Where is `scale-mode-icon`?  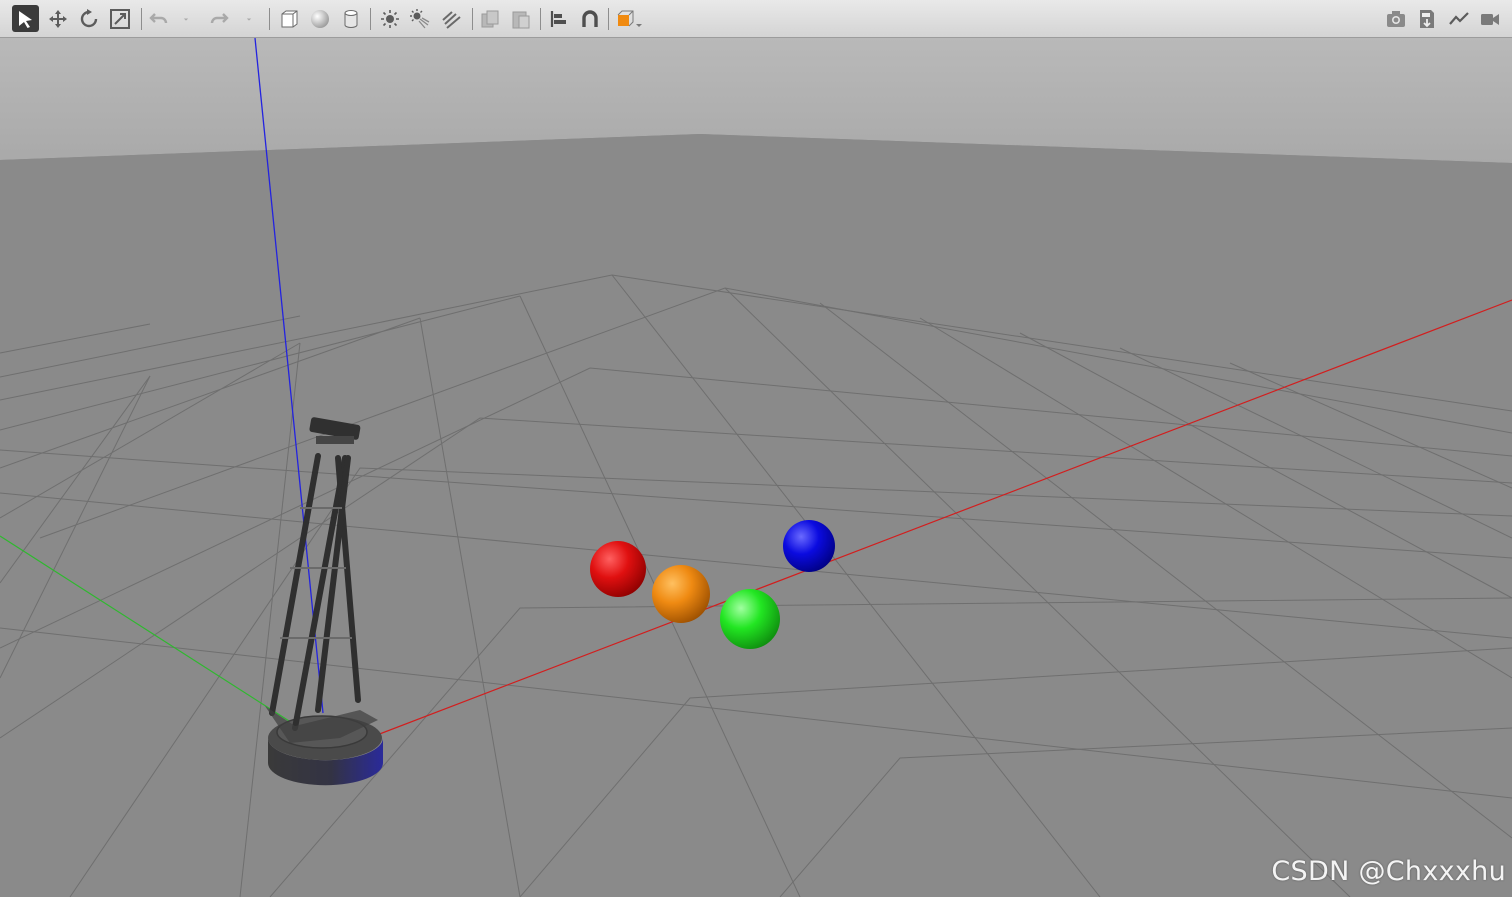
scale-mode-icon is located at coordinates (119, 18).